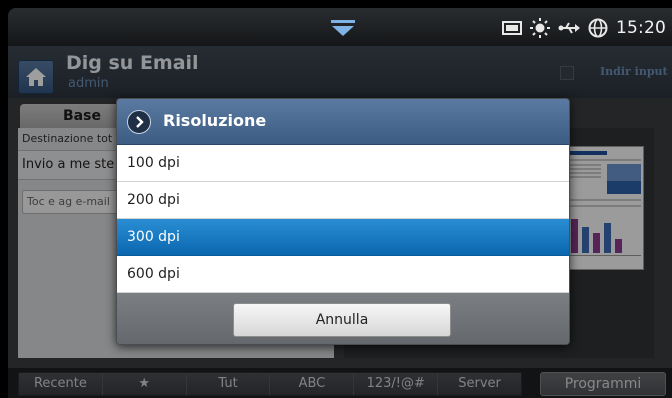 The image size is (672, 398). What do you see at coordinates (343, 200) in the screenshot?
I see `option-200-dpi: 200 dpi` at bounding box center [343, 200].